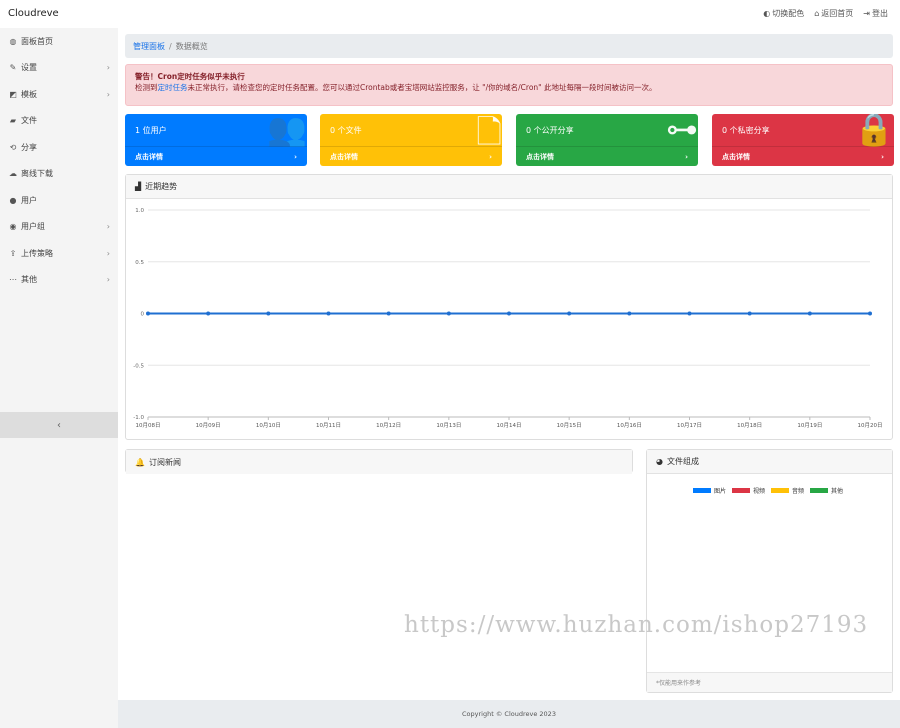 The height and width of the screenshot is (728, 900). Describe the element at coordinates (13, 174) in the screenshot. I see `cloud-download-icon: ☁` at that location.